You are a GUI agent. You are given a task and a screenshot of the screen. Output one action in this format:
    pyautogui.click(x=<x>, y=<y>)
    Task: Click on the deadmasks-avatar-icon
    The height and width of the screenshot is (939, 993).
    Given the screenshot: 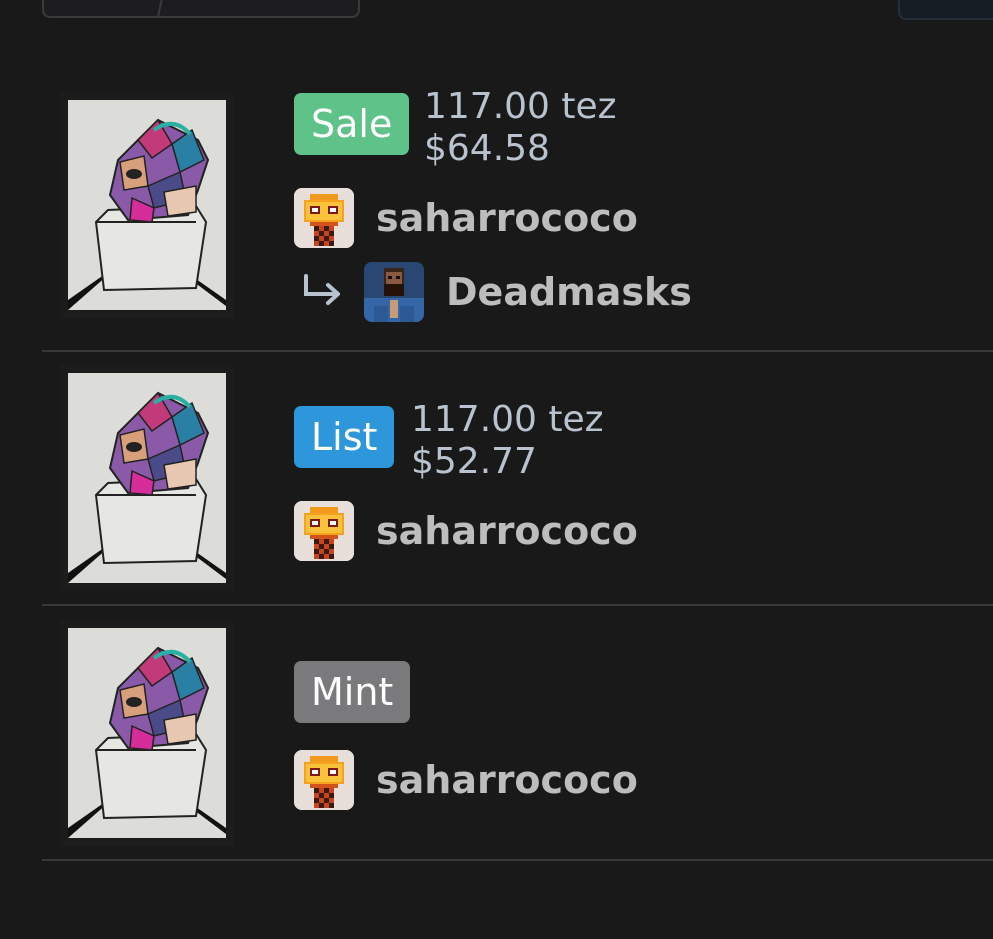 What is the action you would take?
    pyautogui.click(x=394, y=292)
    